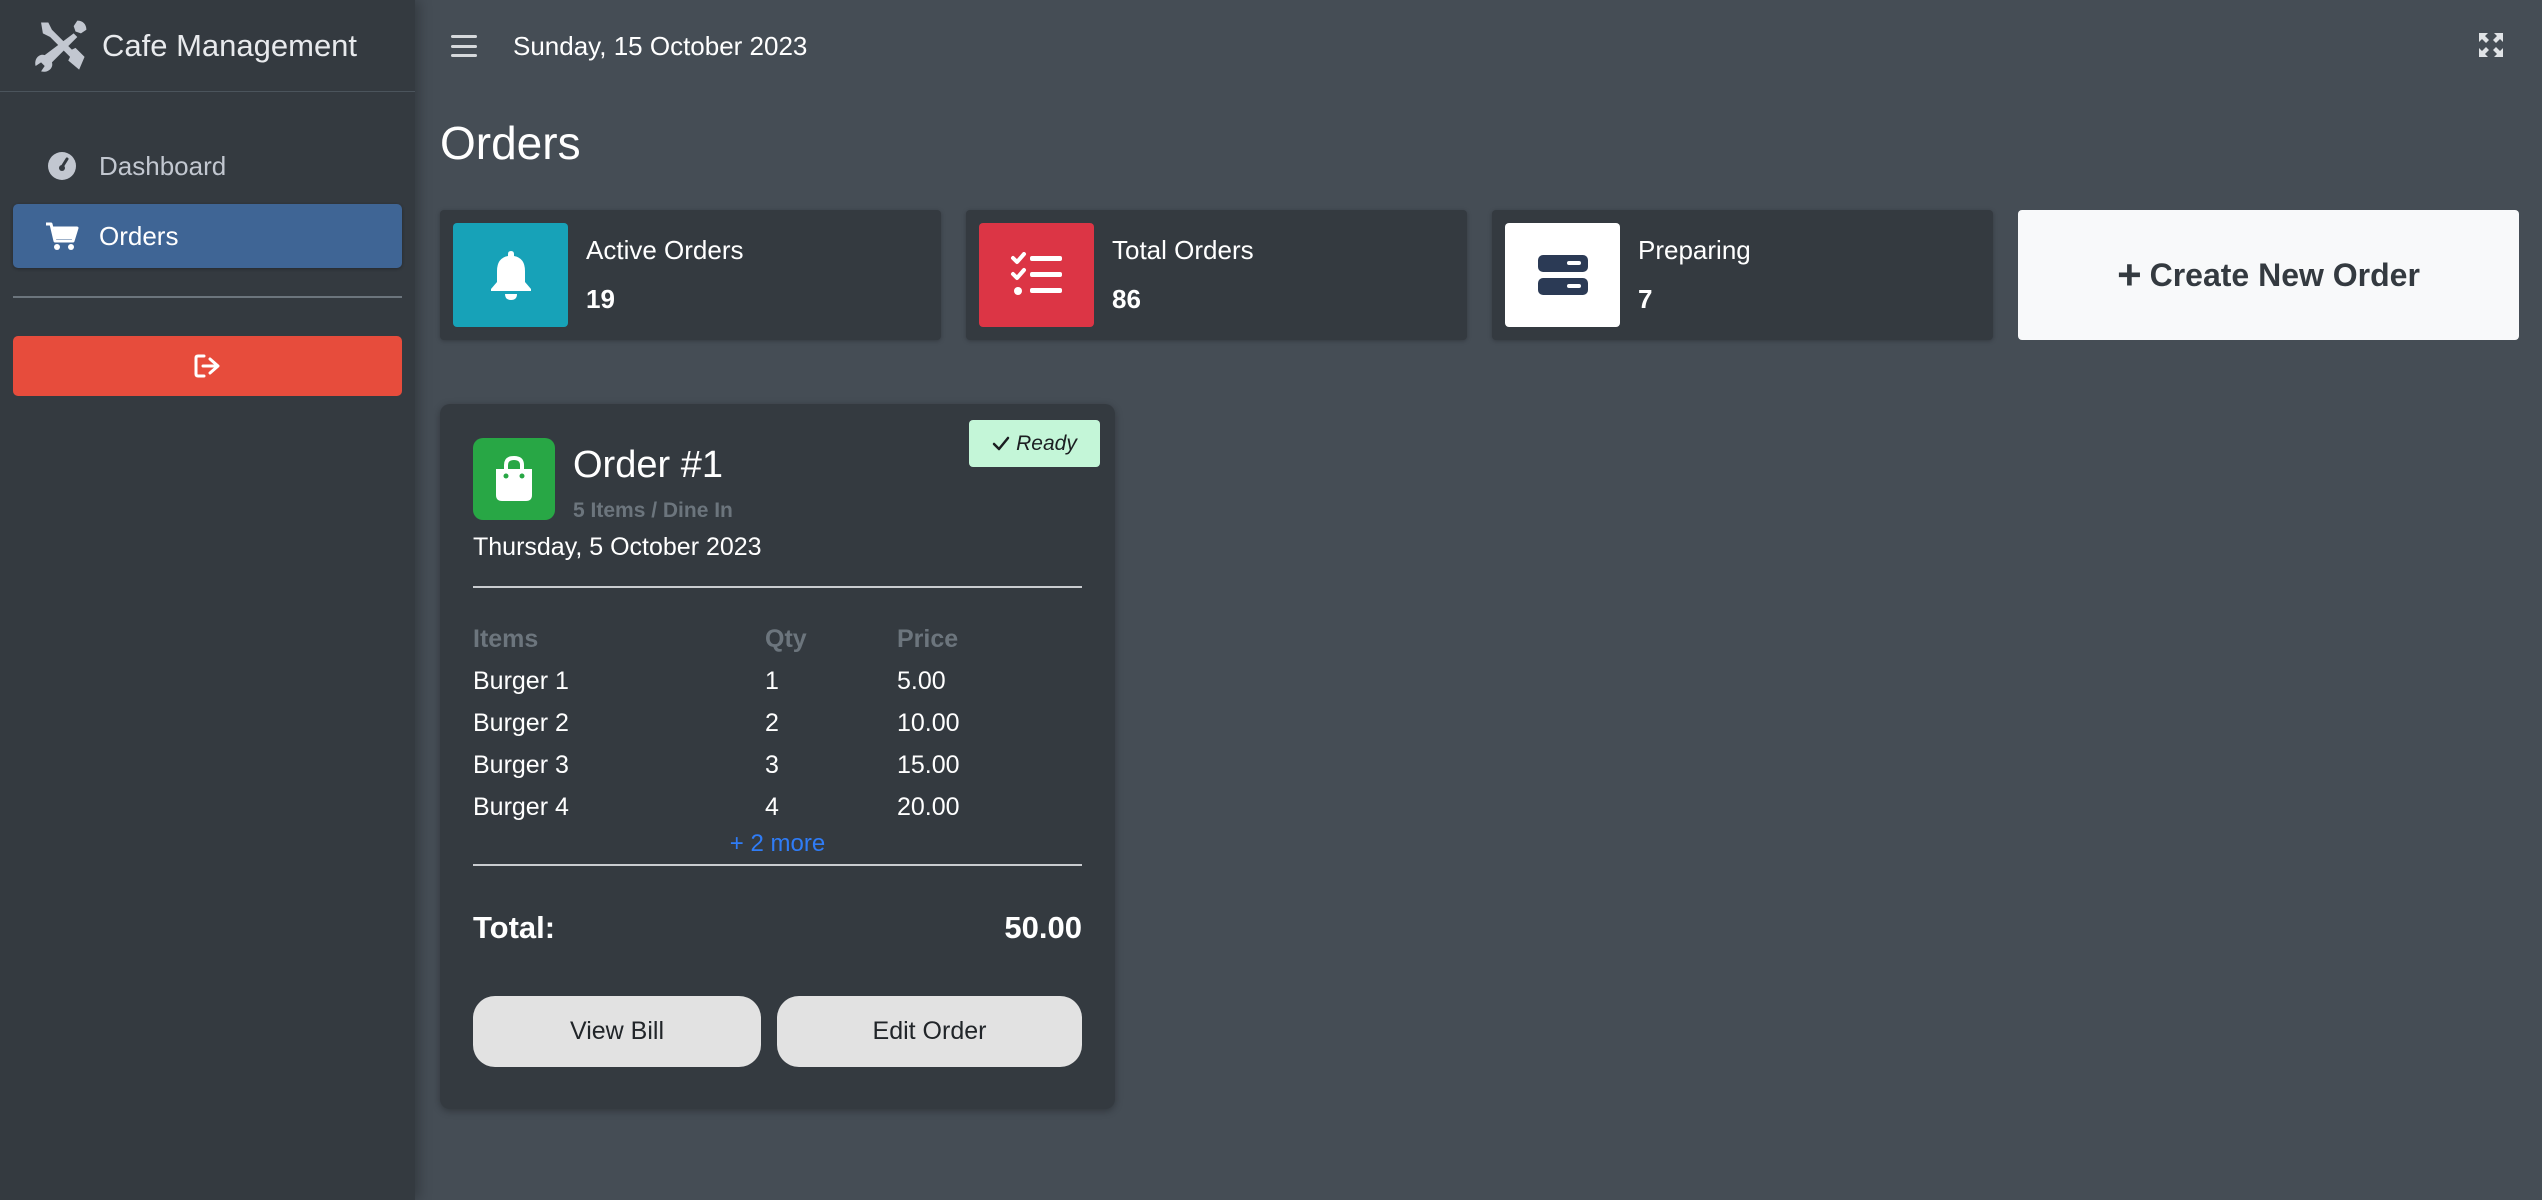  What do you see at coordinates (921, 680) in the screenshot?
I see `item-price: 5.00` at bounding box center [921, 680].